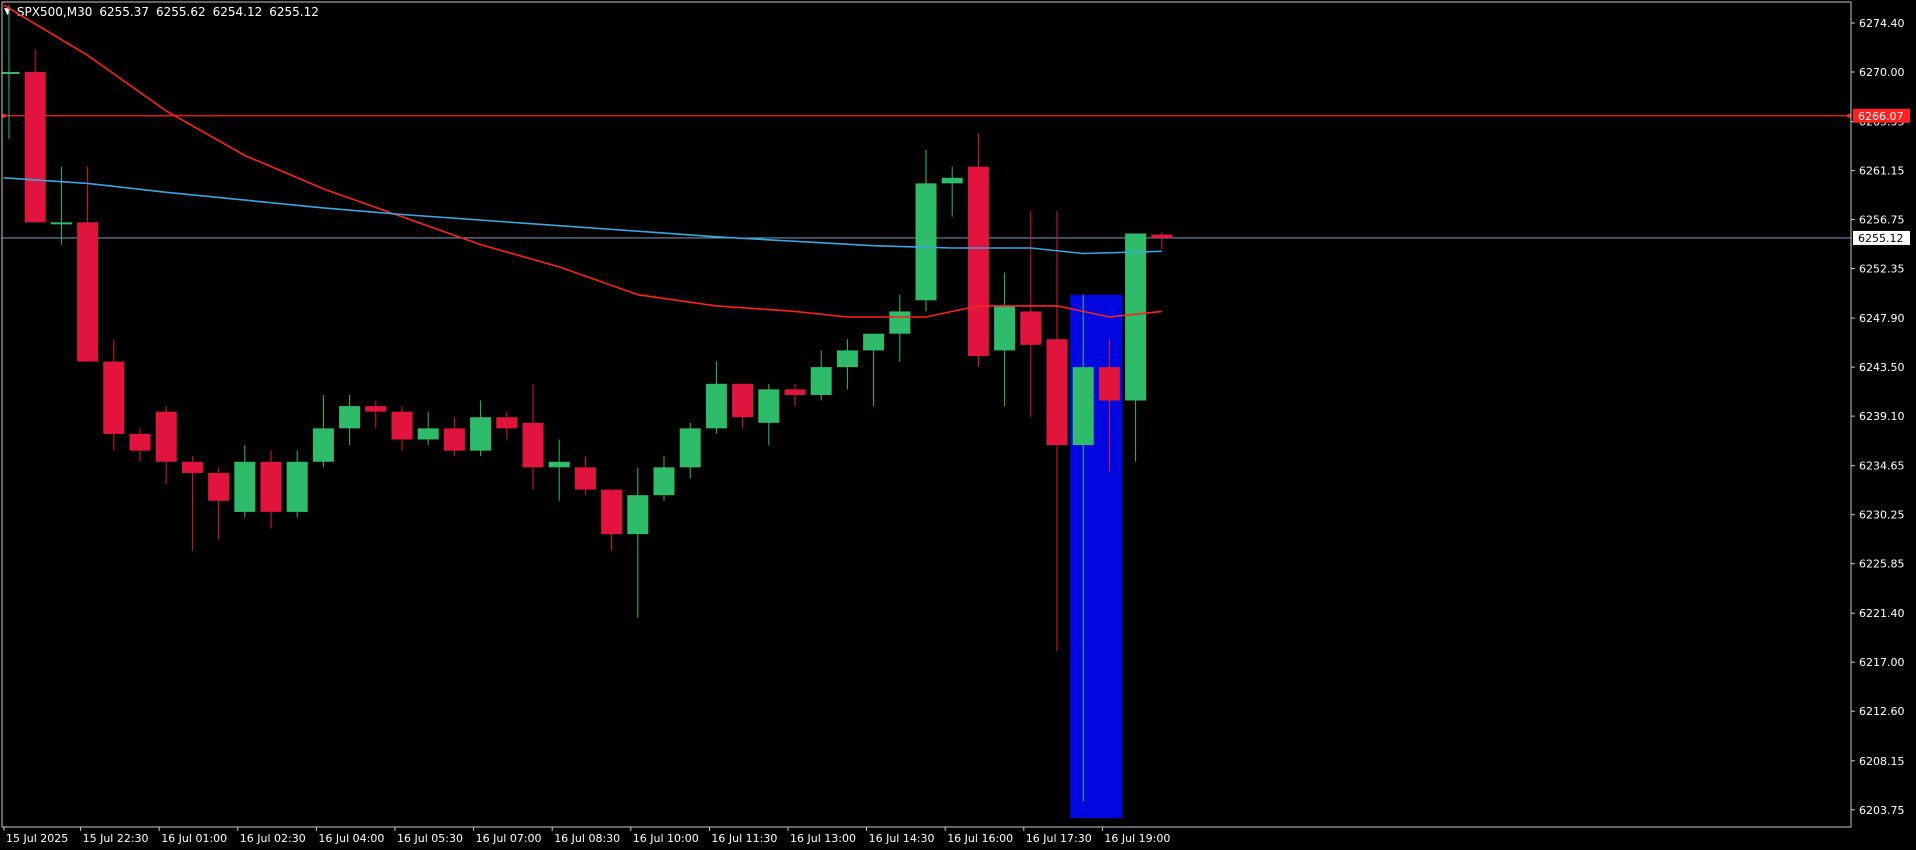 This screenshot has height=850, width=1916. Describe the element at coordinates (1882, 761) in the screenshot. I see `y-tick-label: 6208.15` at that location.